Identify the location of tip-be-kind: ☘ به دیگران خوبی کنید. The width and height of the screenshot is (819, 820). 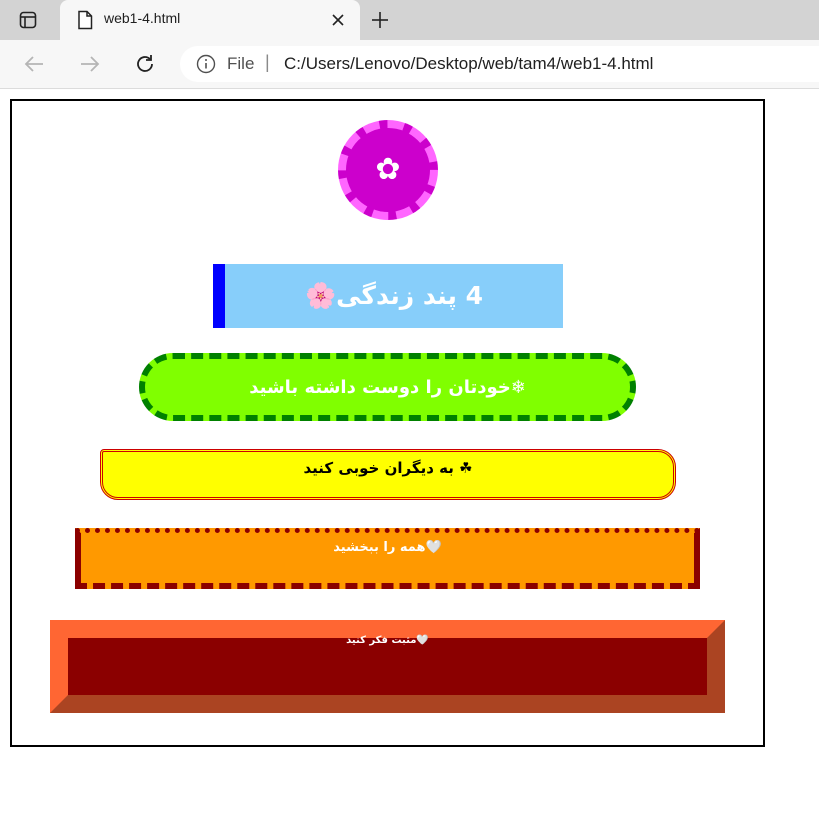
(388, 474).